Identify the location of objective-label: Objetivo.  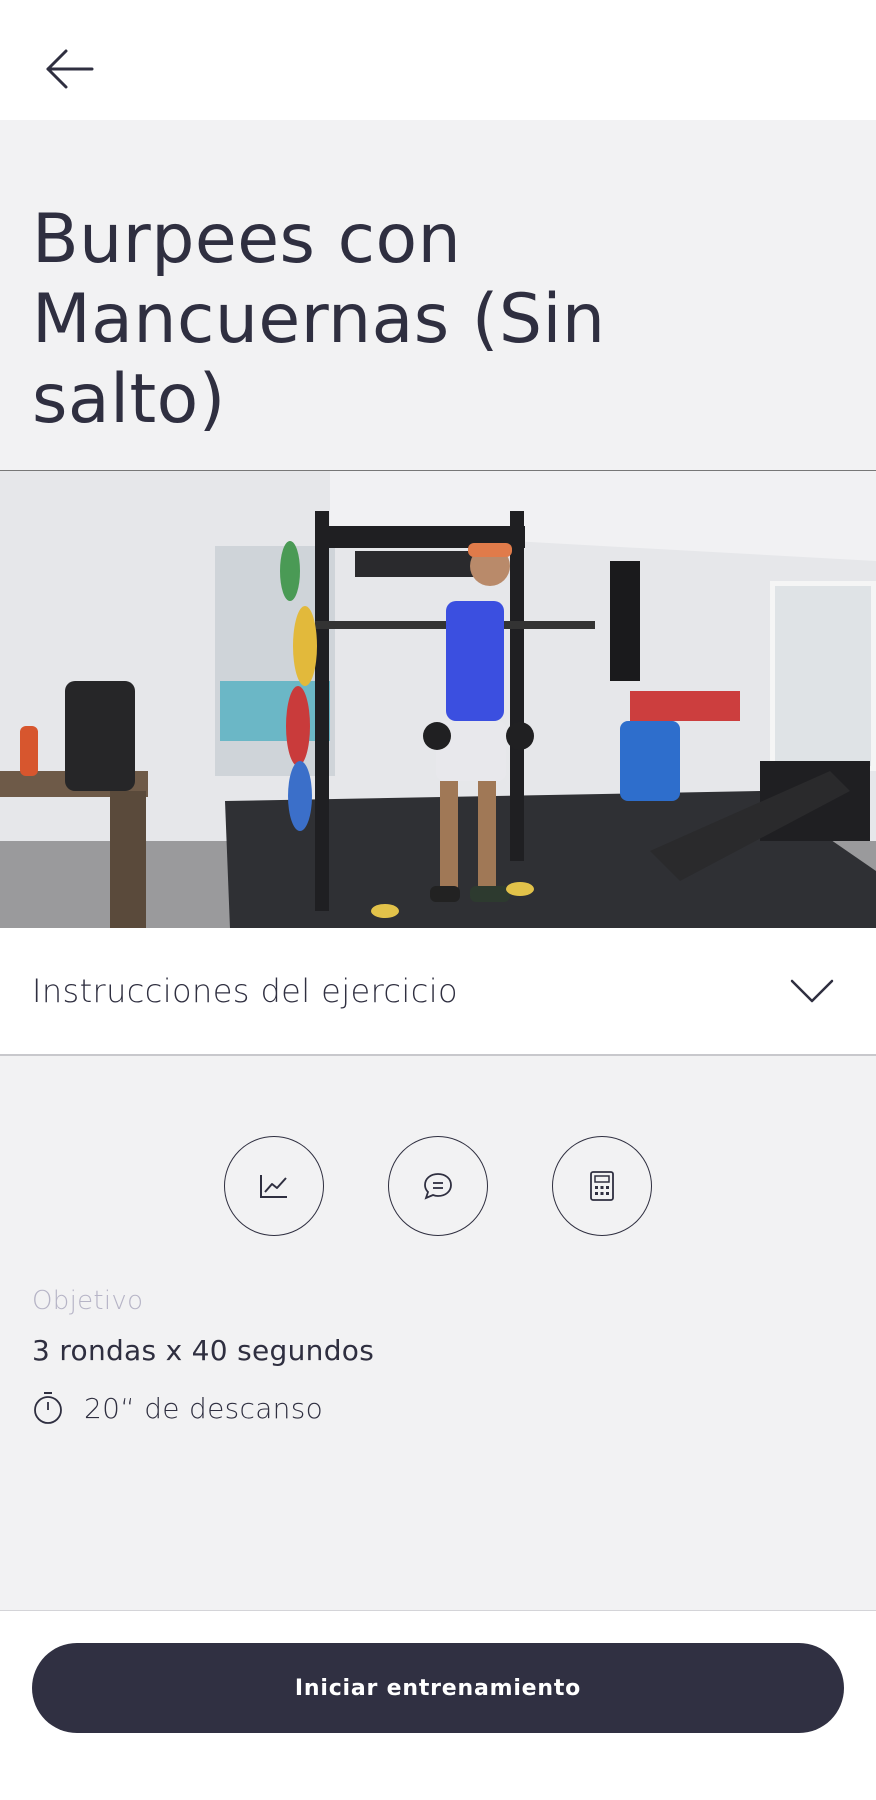
(88, 1301).